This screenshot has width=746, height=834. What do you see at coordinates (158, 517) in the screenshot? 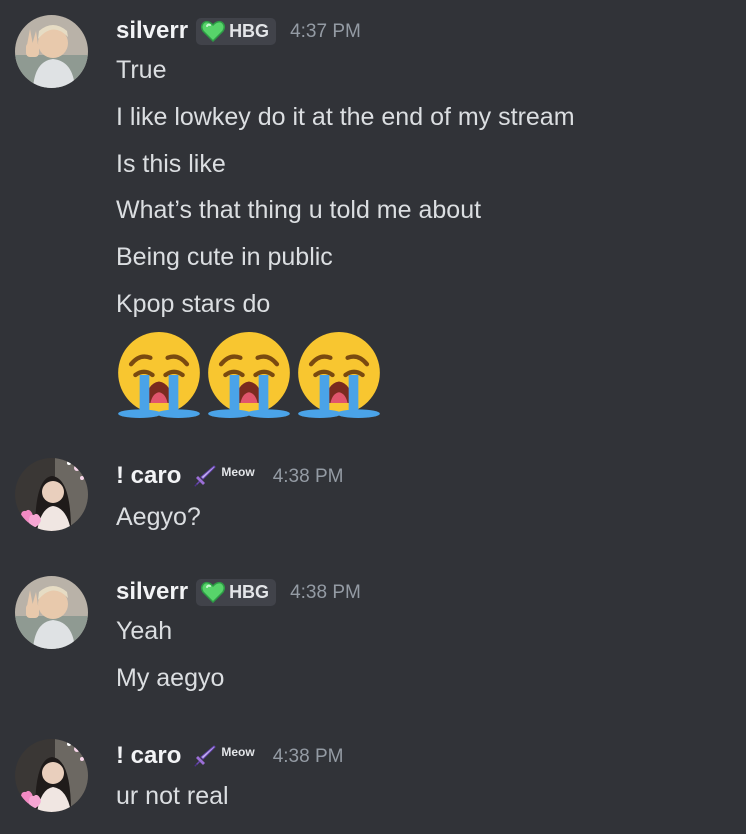
I see `message-text: Aegyo?` at bounding box center [158, 517].